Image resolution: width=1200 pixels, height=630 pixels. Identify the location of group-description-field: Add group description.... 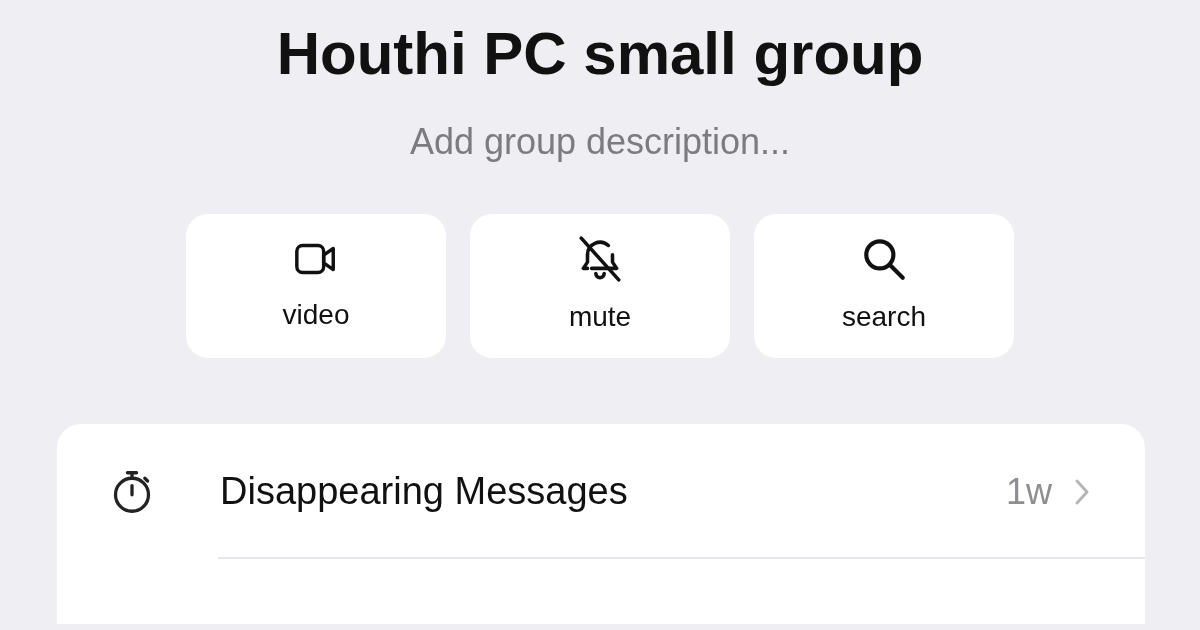
(600, 142).